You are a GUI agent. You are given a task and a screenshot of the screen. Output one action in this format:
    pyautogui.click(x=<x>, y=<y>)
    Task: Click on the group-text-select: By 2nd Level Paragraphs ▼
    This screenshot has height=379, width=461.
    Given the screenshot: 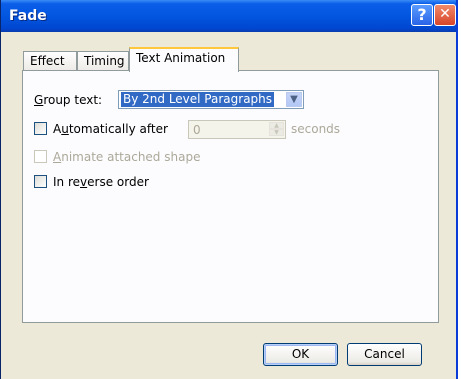 What is the action you would take?
    pyautogui.click(x=211, y=99)
    